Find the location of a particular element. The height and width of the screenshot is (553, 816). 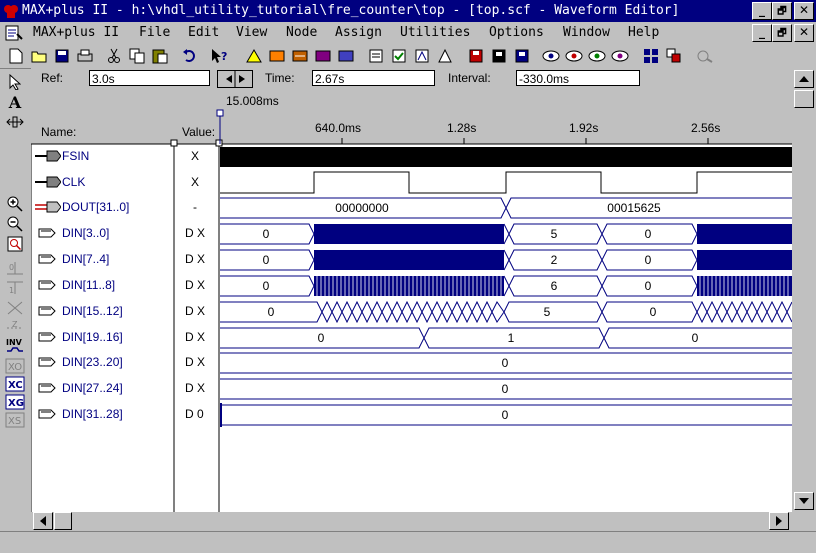

wave-dout: 00000000 00015625 is located at coordinates (506, 208).